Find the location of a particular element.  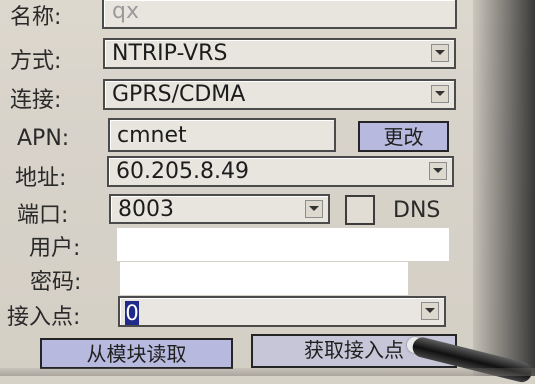

address-label: 地址: is located at coordinates (41, 178).